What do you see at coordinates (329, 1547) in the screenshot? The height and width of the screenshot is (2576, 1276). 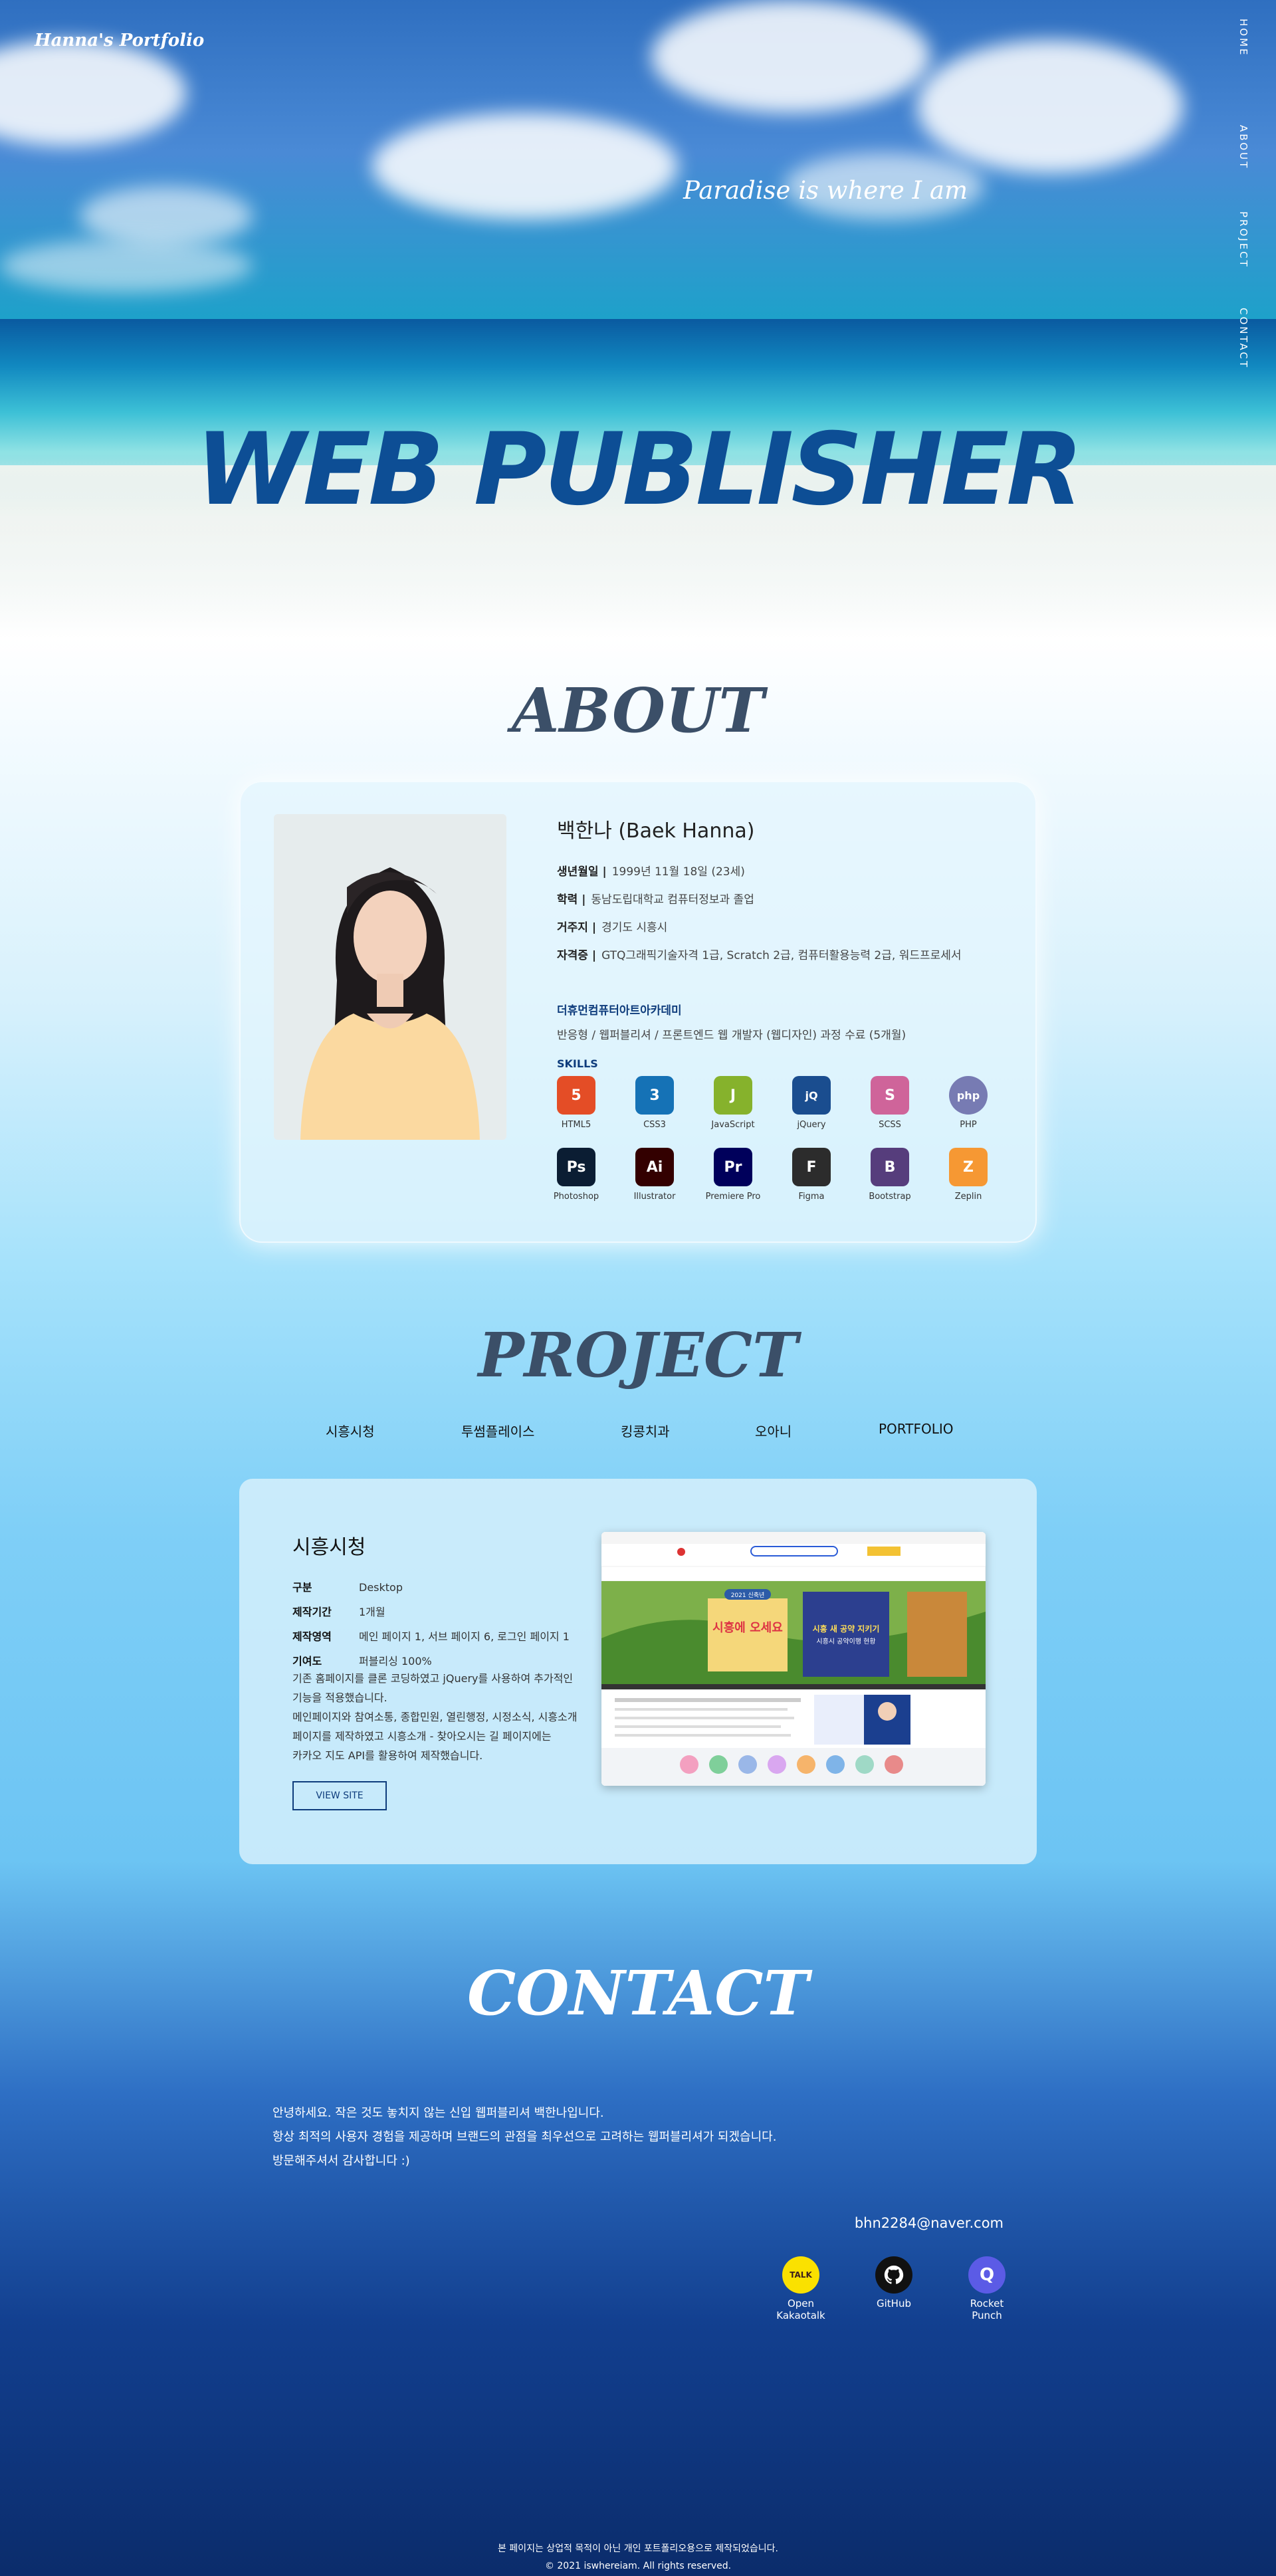 I see `project-title: 시흥시청` at bounding box center [329, 1547].